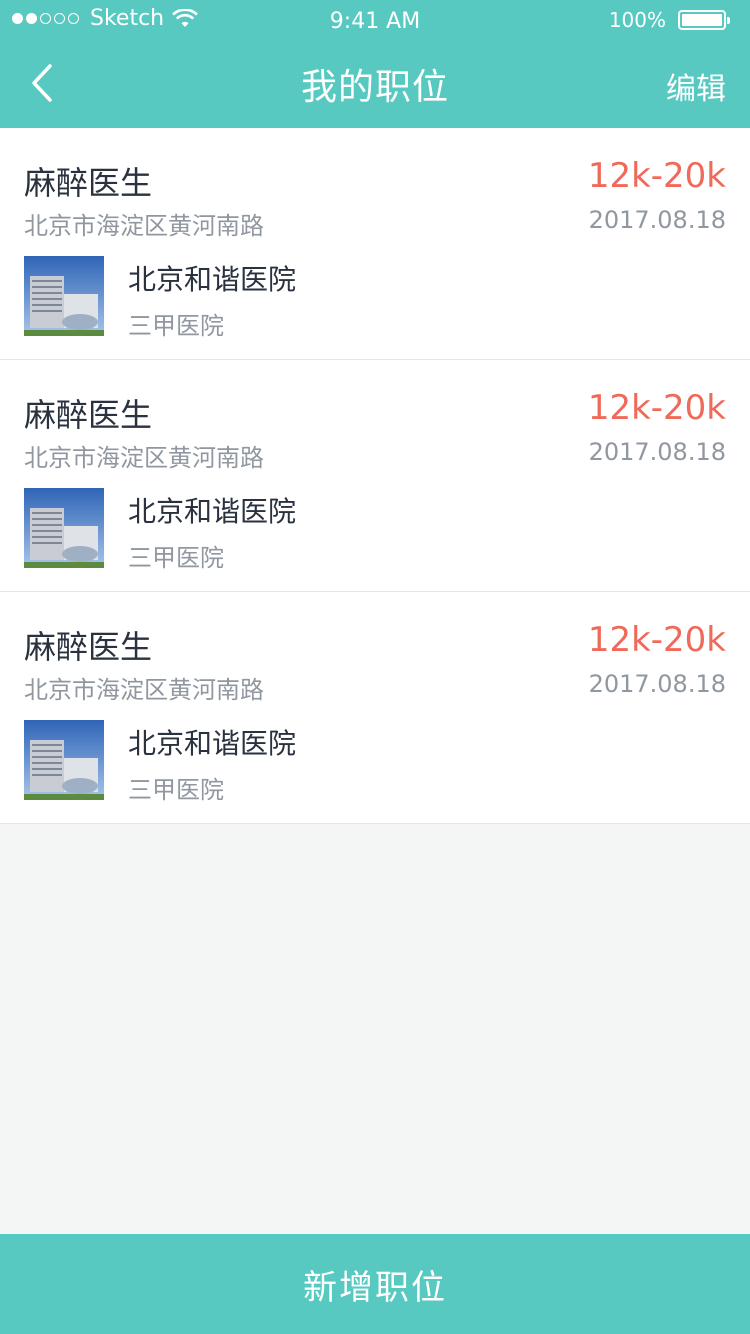  Describe the element at coordinates (704, 20) in the screenshot. I see `battery-icon` at that location.